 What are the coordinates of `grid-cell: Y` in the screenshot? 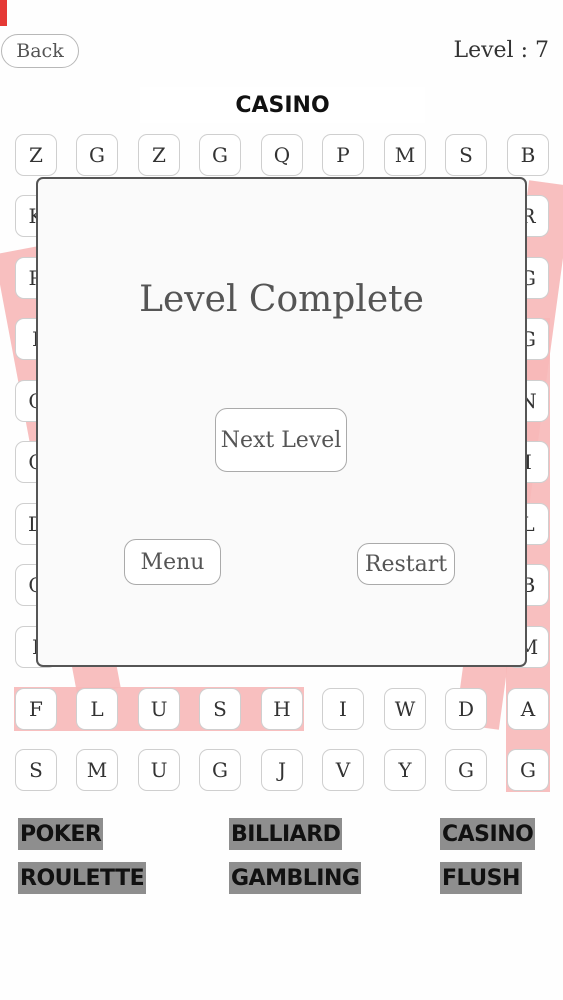 It's located at (405, 770).